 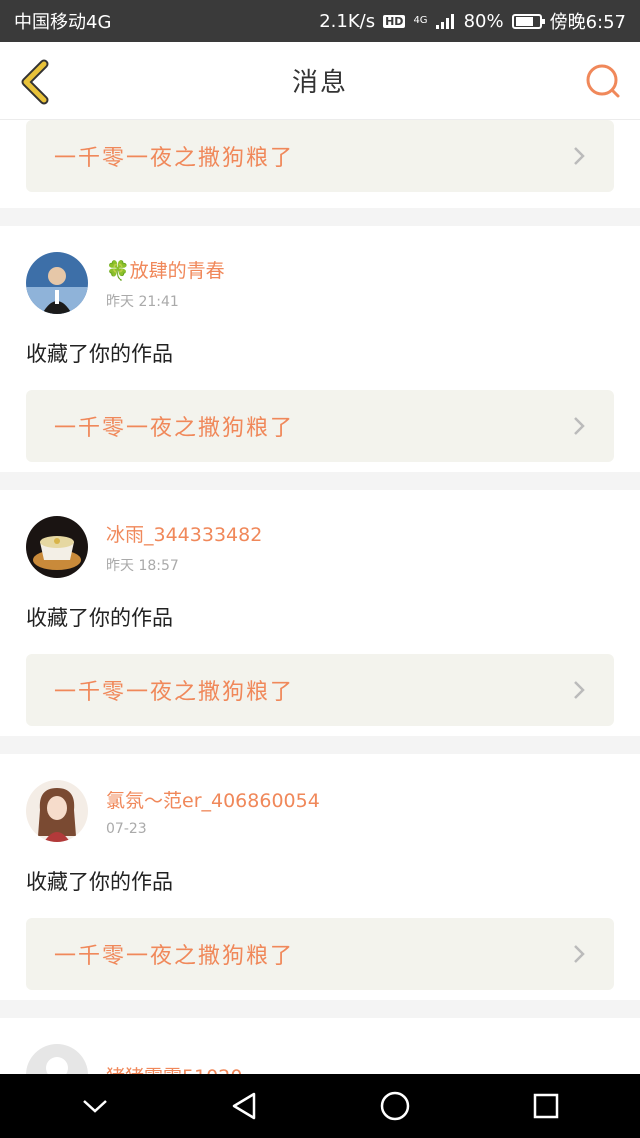 What do you see at coordinates (347, 21) in the screenshot?
I see `network-speed: 2.1K/s` at bounding box center [347, 21].